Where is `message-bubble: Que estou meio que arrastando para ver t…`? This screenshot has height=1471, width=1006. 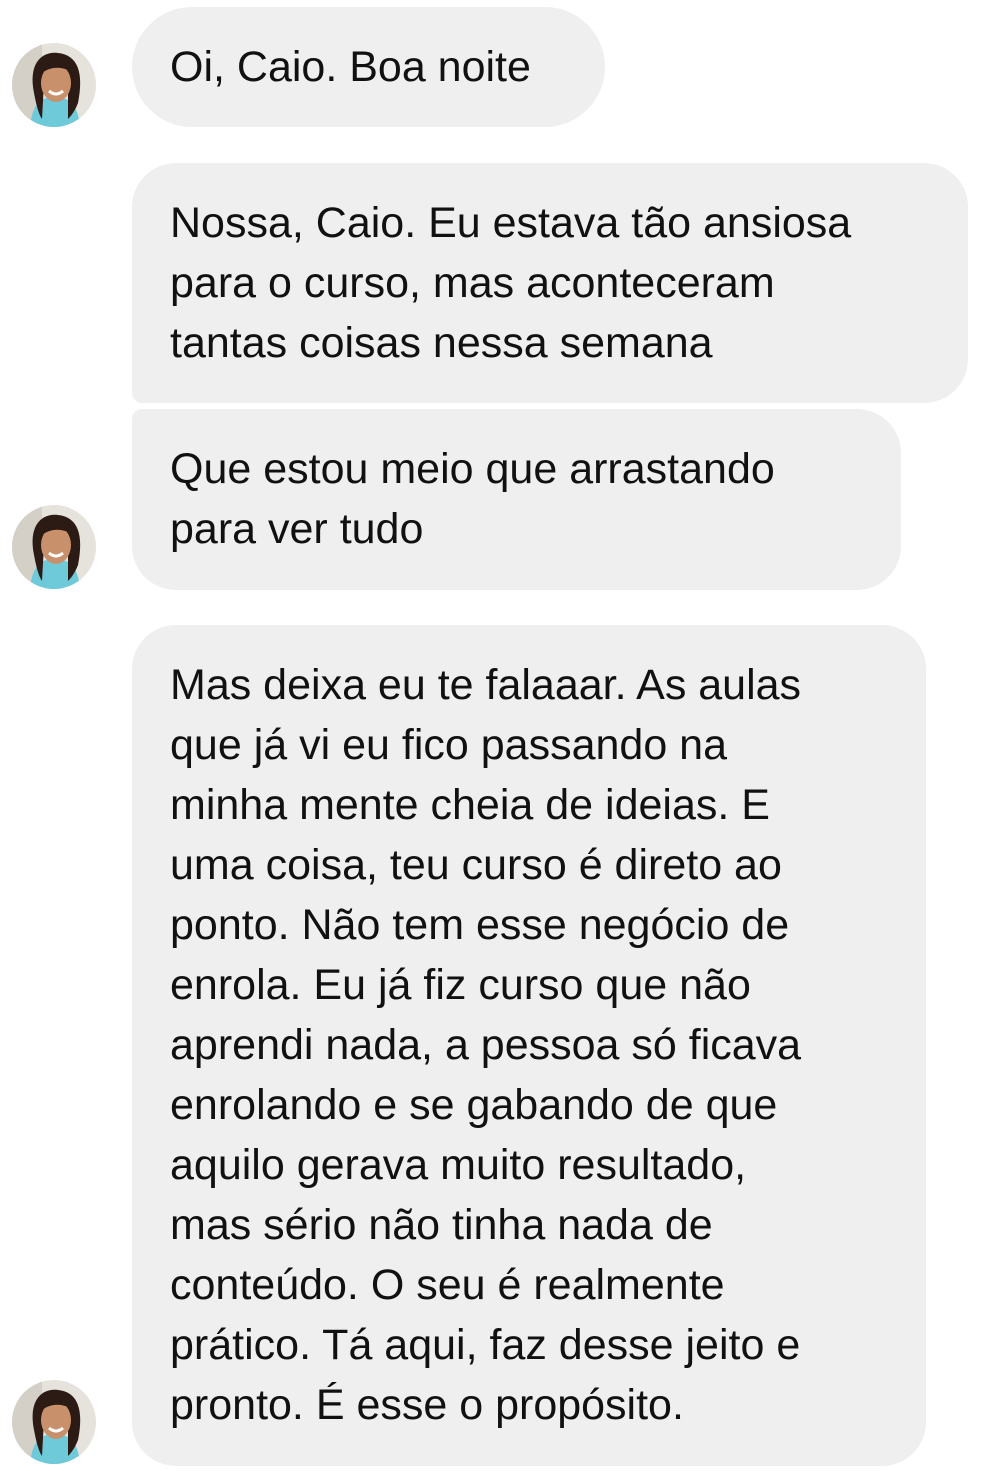 message-bubble: Que estou meio que arrastando para ver t… is located at coordinates (516, 499).